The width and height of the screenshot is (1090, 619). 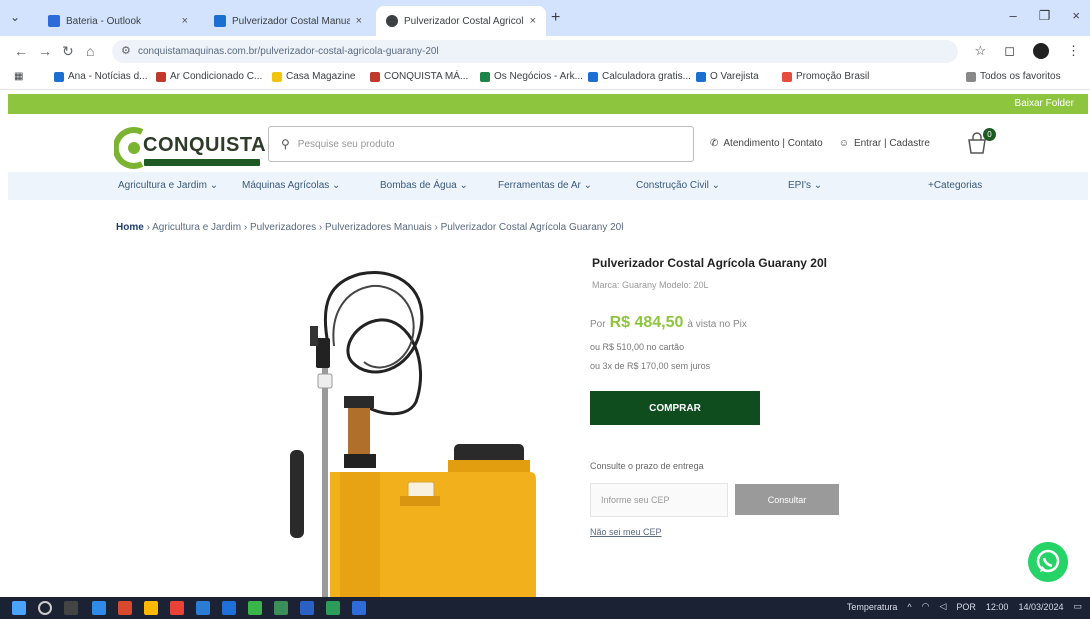 I want to click on tab-search-icon: ⌄, so click(x=15, y=17).